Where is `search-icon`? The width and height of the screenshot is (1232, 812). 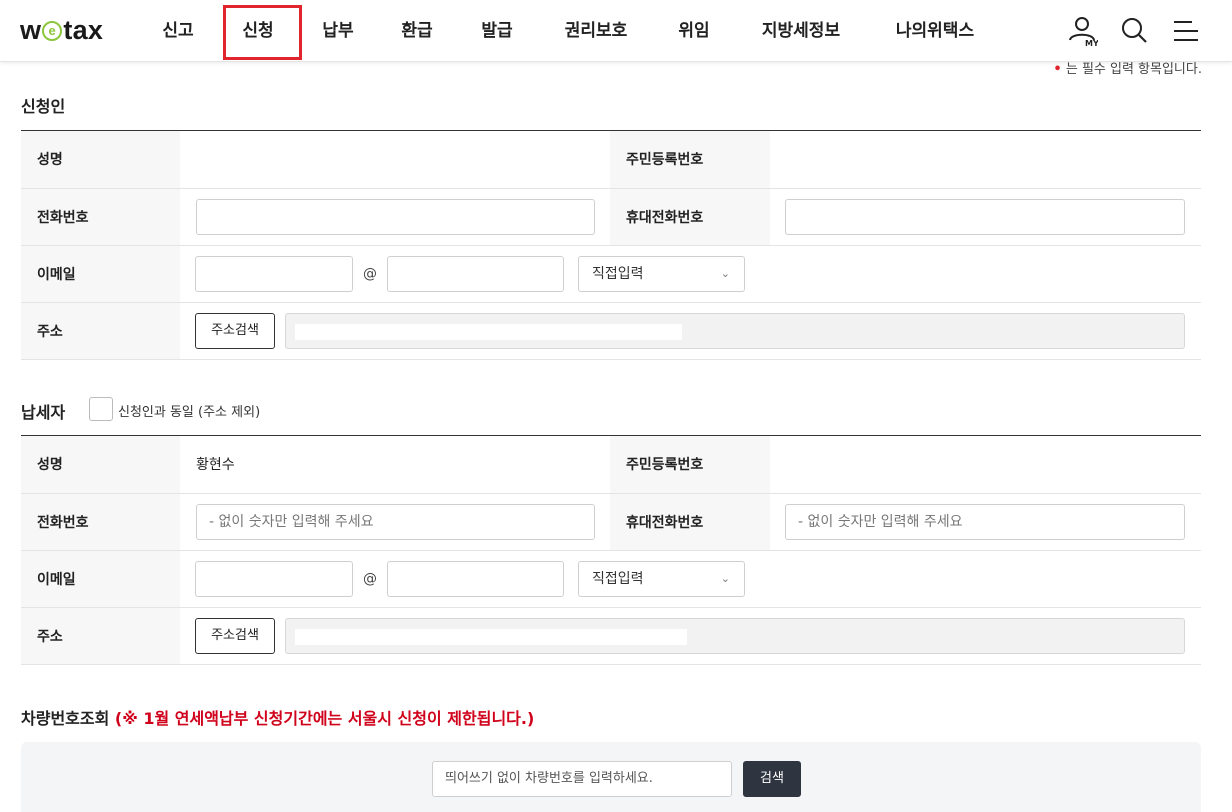 search-icon is located at coordinates (1135, 31).